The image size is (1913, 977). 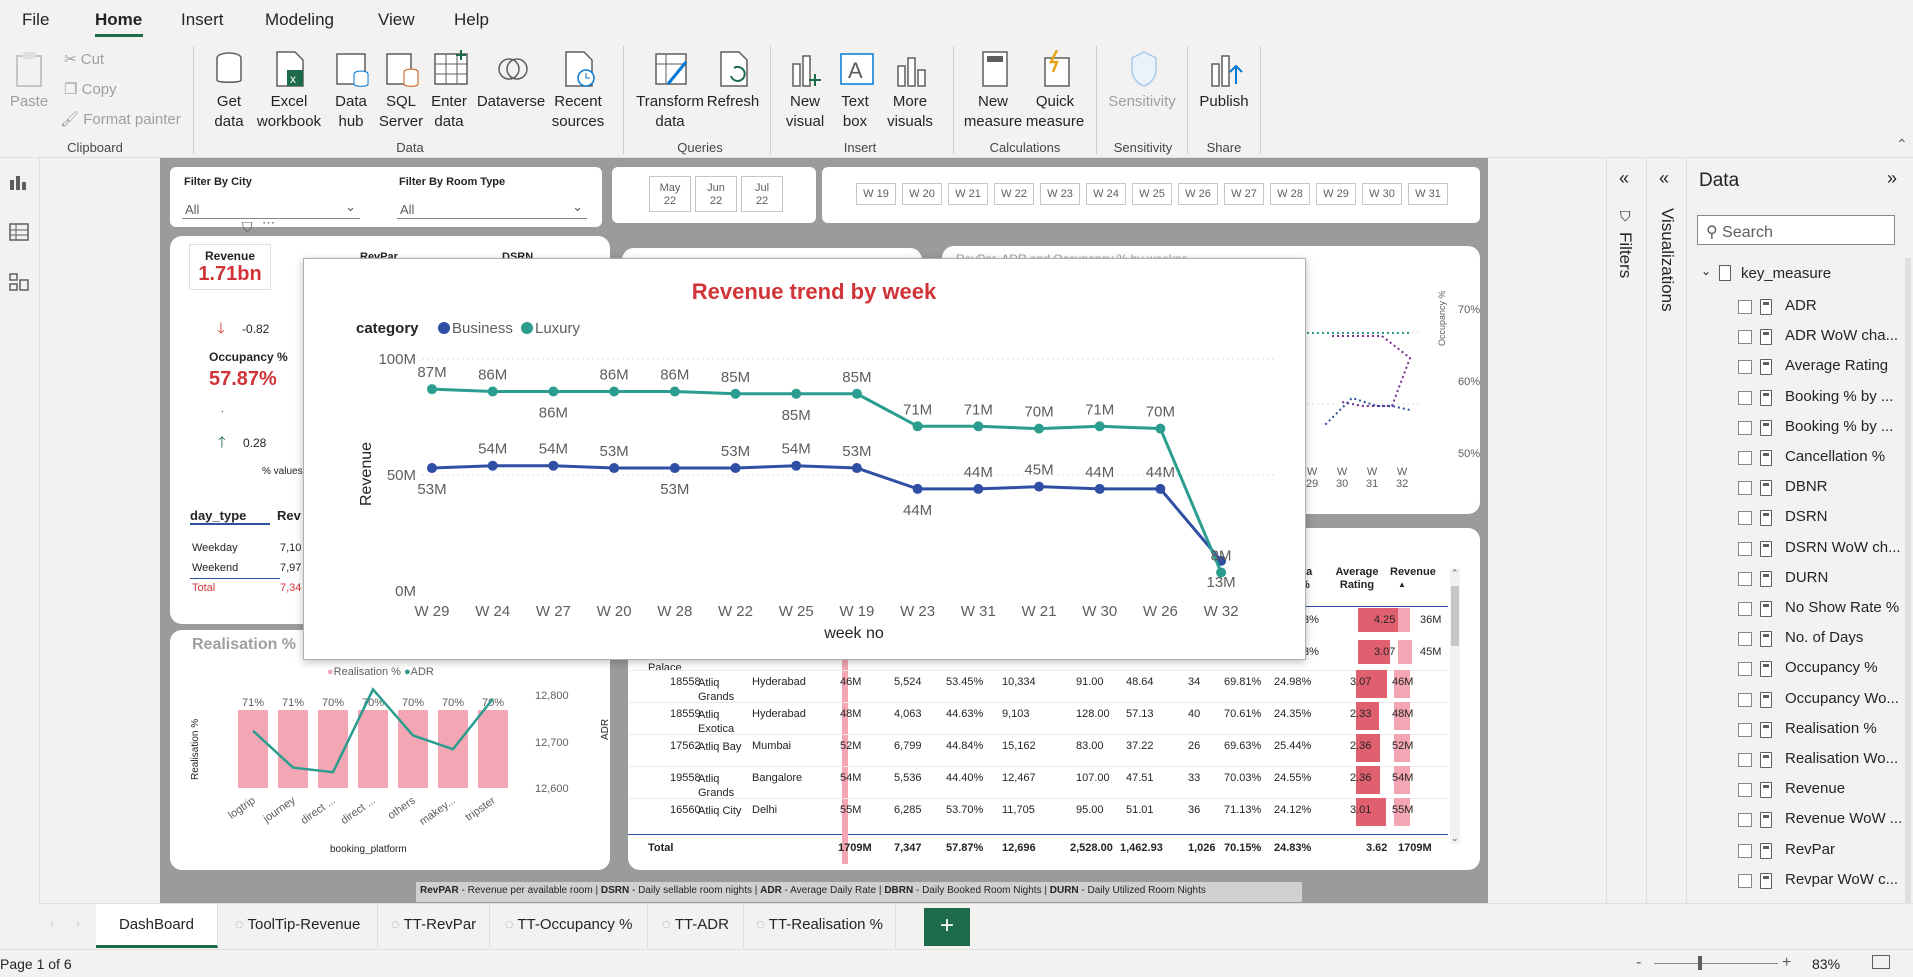 What do you see at coordinates (229, 91) in the screenshot?
I see `get-data-button: Get data` at bounding box center [229, 91].